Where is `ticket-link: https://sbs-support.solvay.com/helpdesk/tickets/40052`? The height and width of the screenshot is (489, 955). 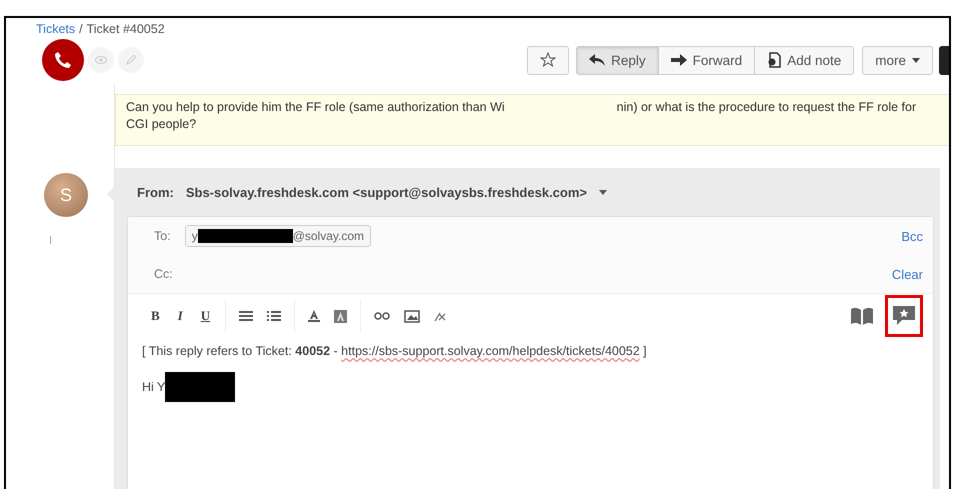
ticket-link: https://sbs-support.solvay.com/helpdesk/tickets/40052 is located at coordinates (490, 351).